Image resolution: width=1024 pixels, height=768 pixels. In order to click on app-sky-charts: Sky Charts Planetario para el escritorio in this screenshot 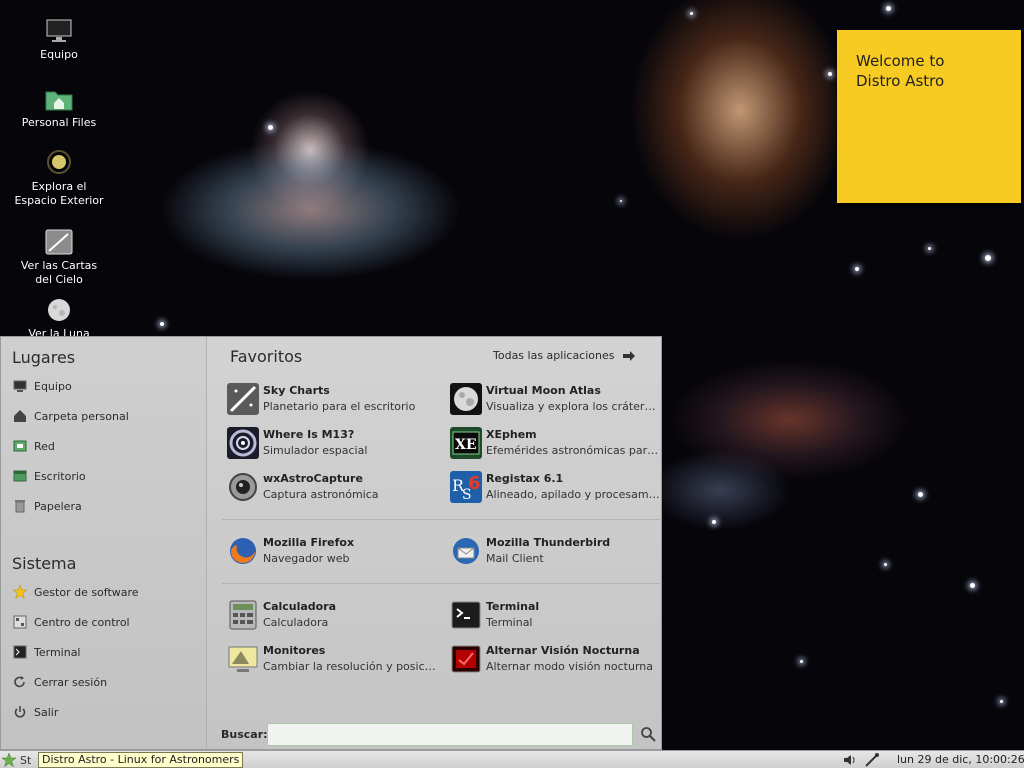, I will do `click(334, 399)`.